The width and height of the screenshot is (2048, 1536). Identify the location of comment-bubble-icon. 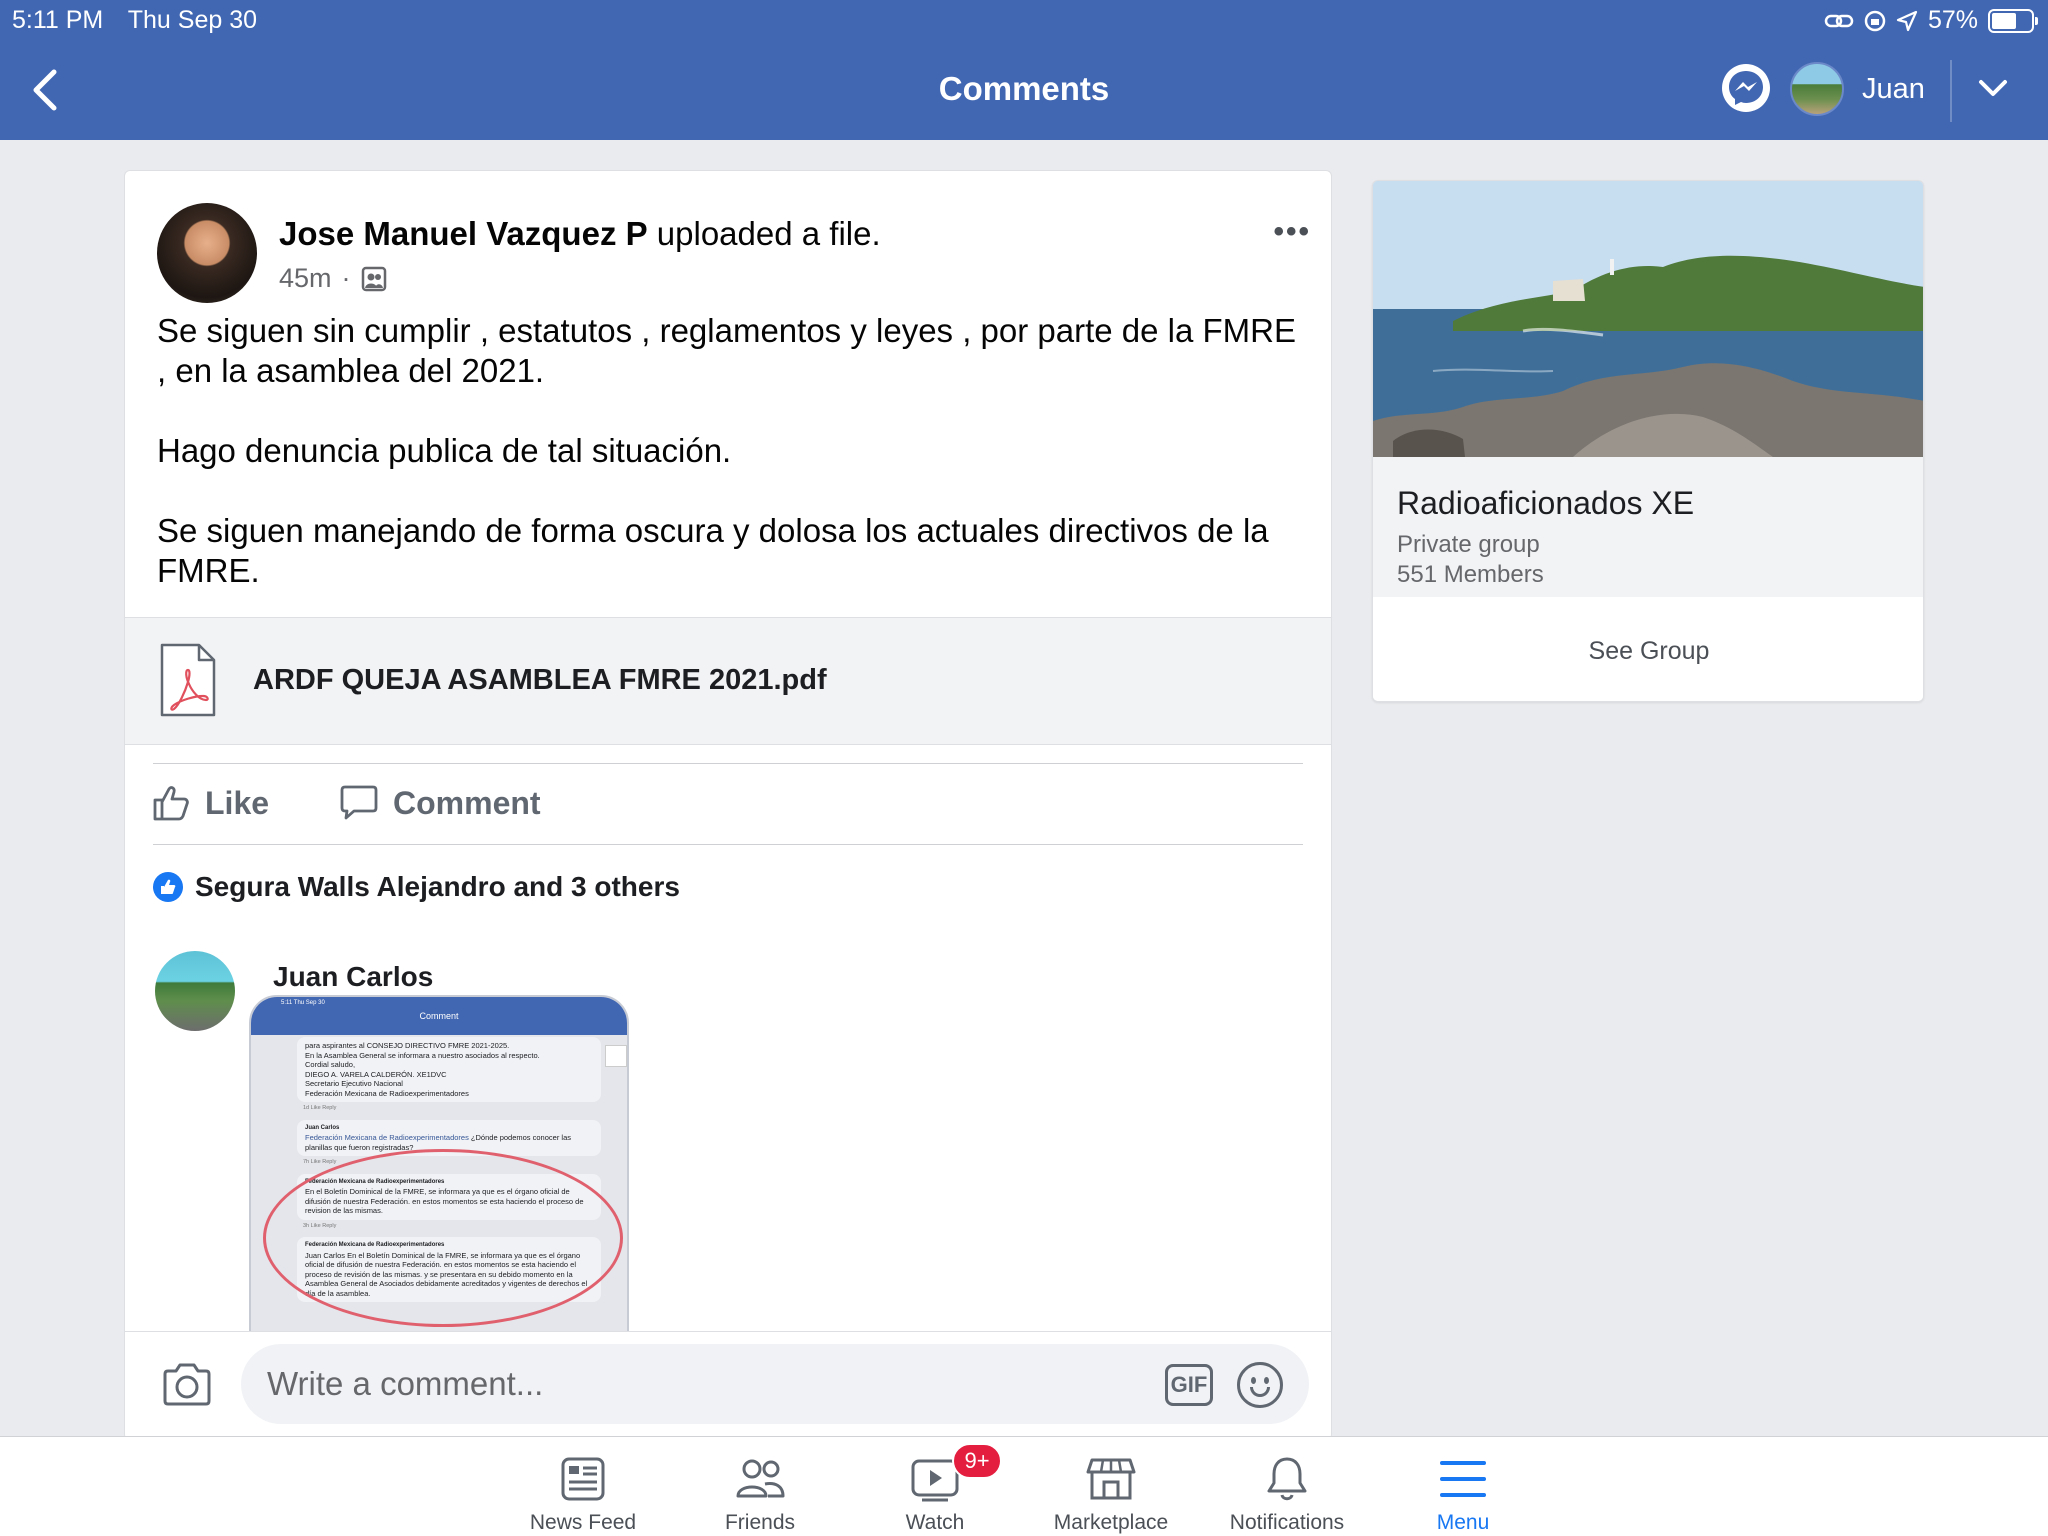
(359, 802).